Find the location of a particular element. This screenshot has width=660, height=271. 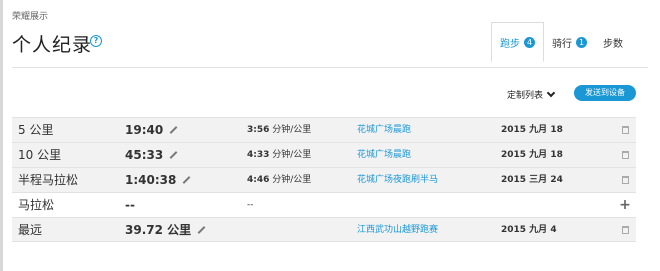

record-time: 19:40 is located at coordinates (151, 130).